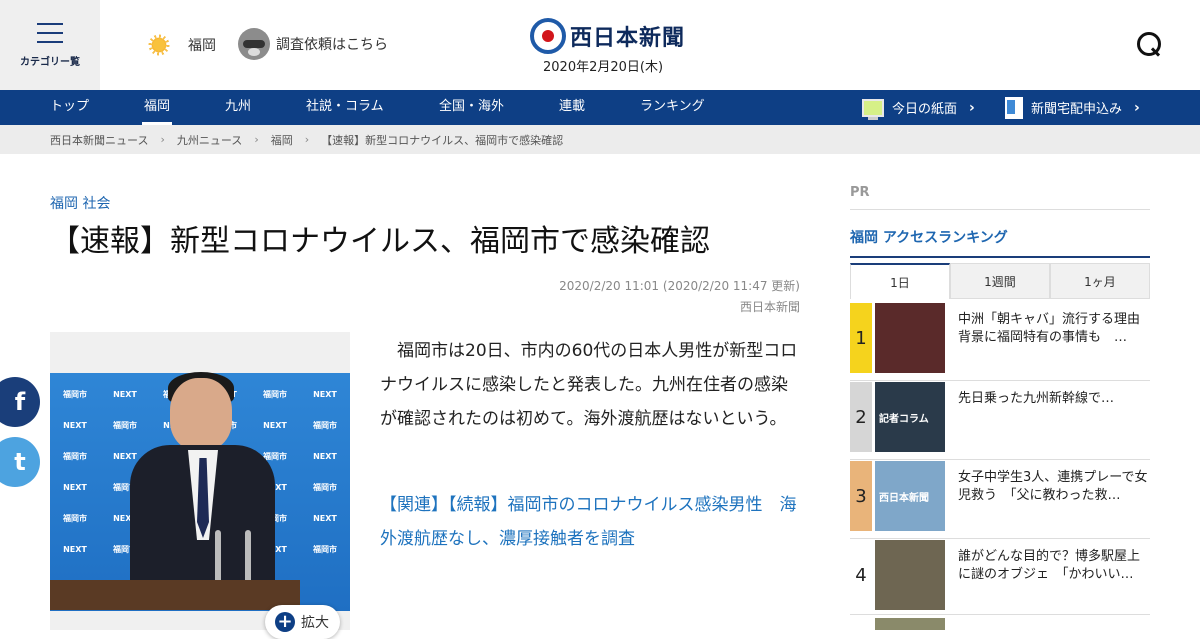 This screenshot has width=1200, height=639. What do you see at coordinates (99, 140) in the screenshot?
I see `breadcrumb-item: 西日本新聞ニュース` at bounding box center [99, 140].